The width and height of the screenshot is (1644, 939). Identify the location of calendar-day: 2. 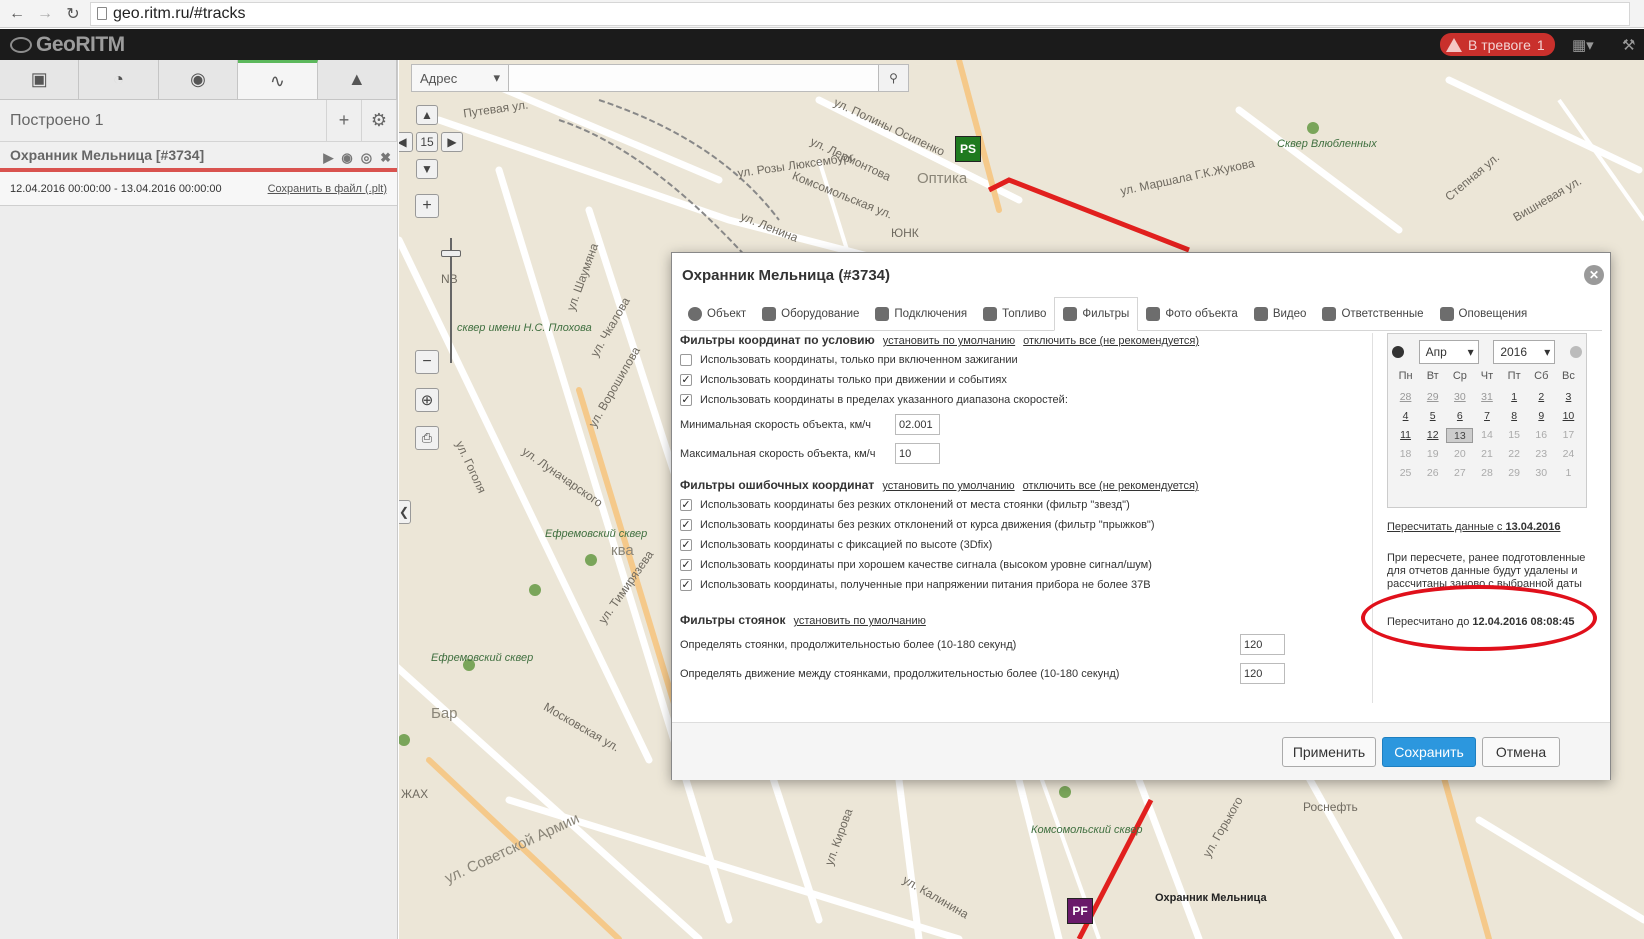
(1541, 397).